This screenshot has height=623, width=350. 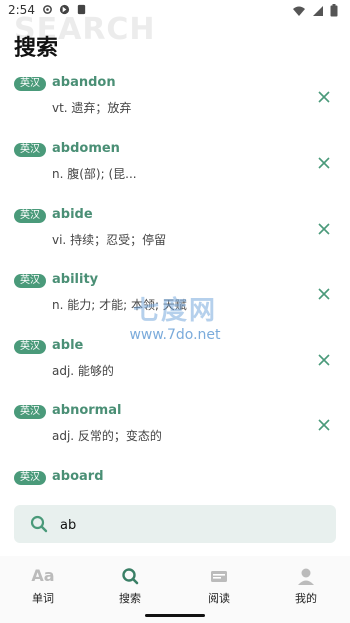 I want to click on definition: n. 能力; 才能; 本领; 天赋, so click(x=119, y=305).